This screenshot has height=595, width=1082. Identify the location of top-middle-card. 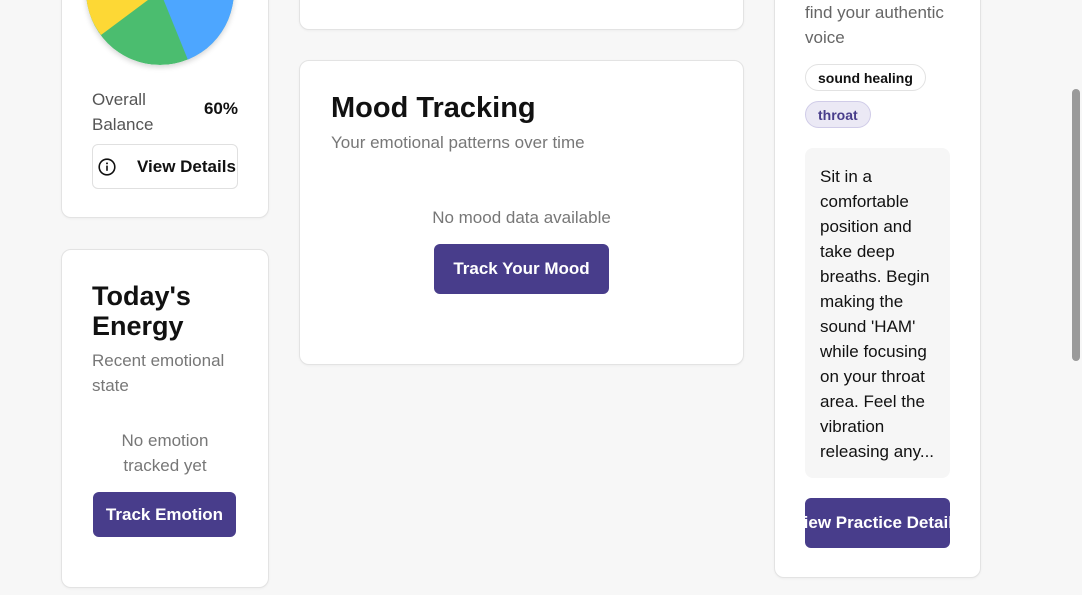
(521, 15).